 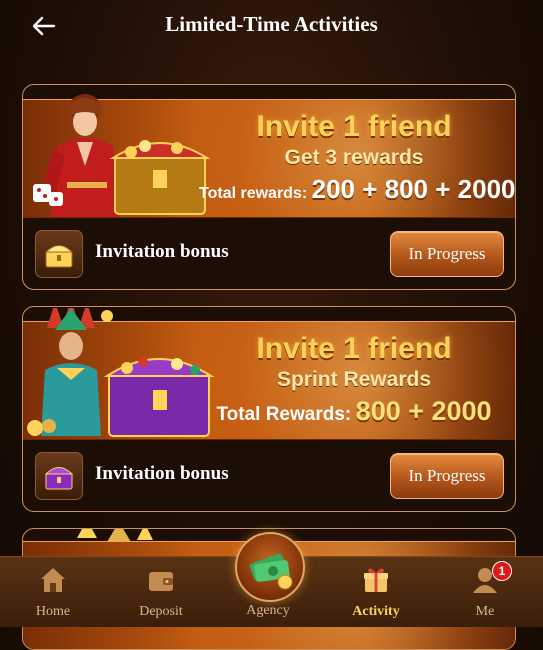 I want to click on money-icon, so click(x=271, y=571).